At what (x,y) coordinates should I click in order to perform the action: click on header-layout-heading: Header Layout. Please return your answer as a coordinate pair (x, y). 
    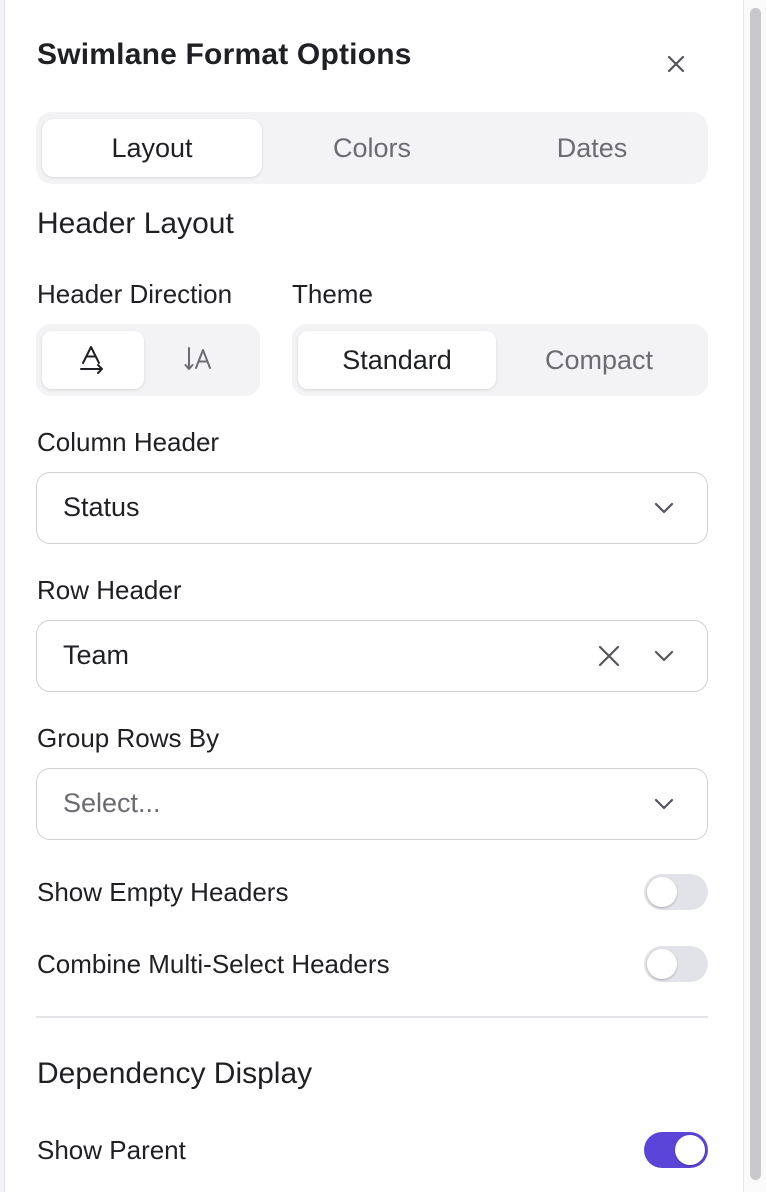
    Looking at the image, I should click on (135, 223).